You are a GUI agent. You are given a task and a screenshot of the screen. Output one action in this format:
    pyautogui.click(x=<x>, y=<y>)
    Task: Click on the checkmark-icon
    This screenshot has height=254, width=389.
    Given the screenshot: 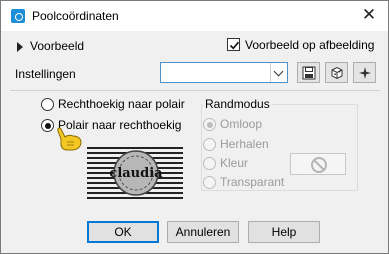 What is the action you would take?
    pyautogui.click(x=234, y=45)
    